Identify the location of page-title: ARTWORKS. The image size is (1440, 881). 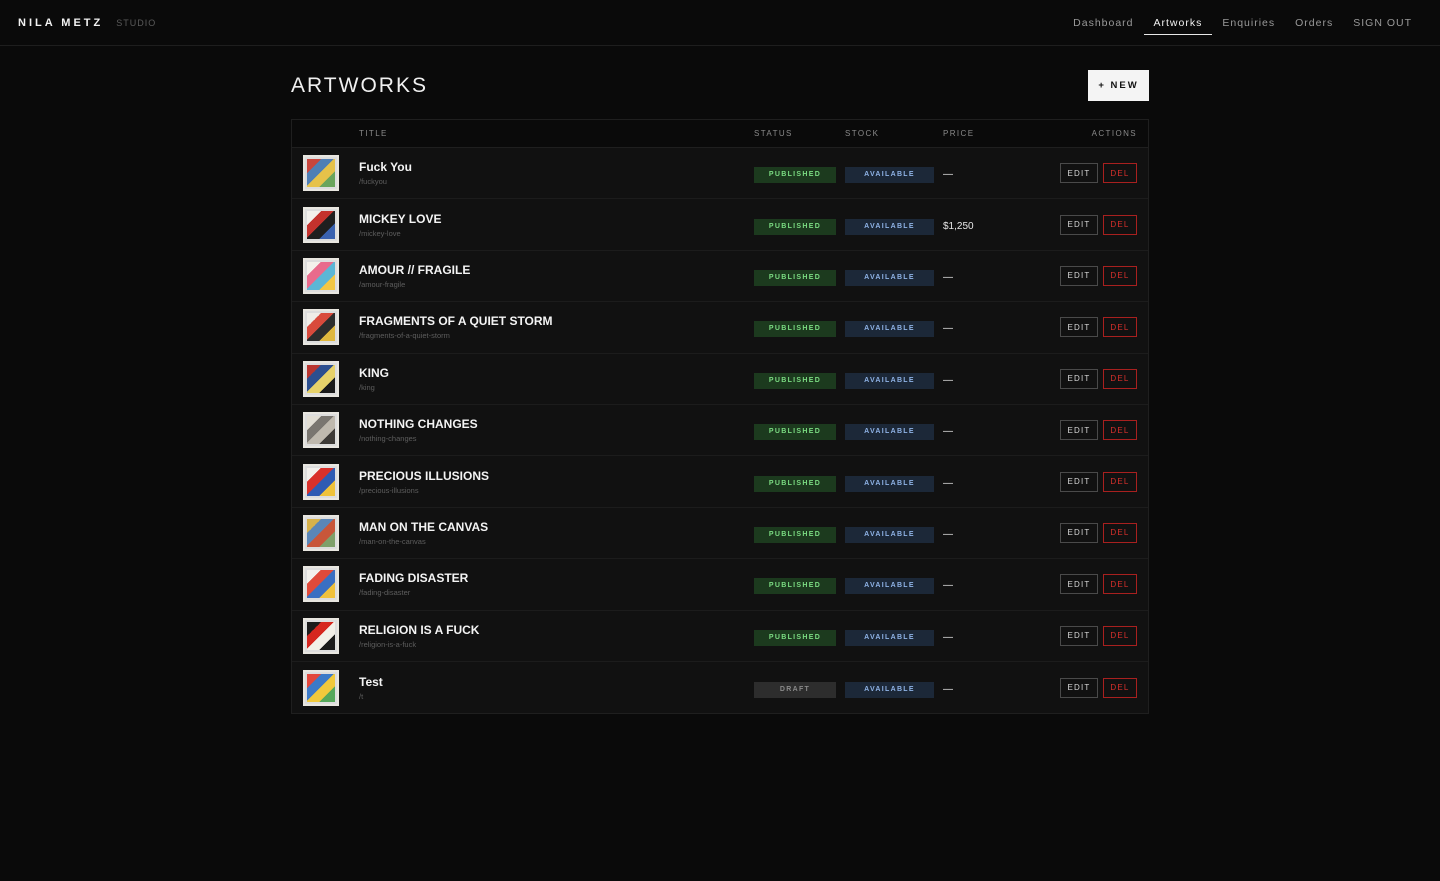
(359, 85).